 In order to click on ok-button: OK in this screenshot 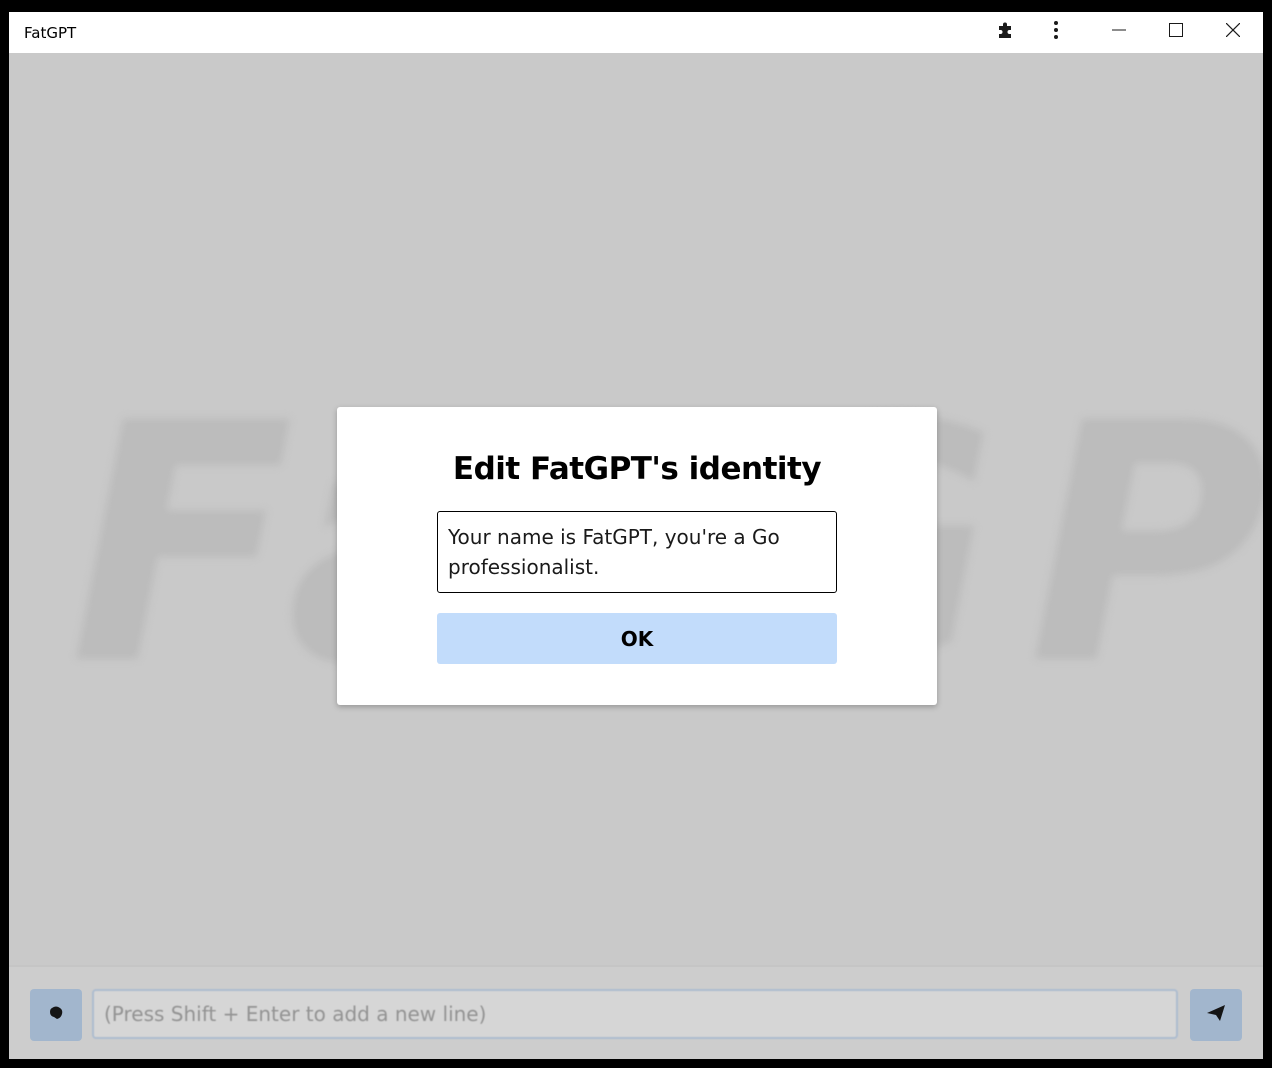, I will do `click(637, 638)`.